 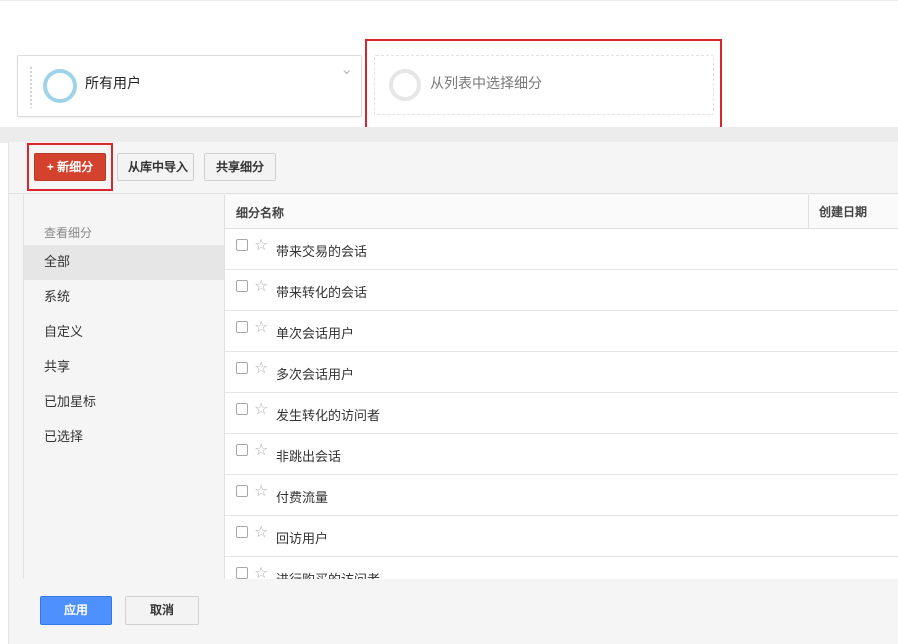 What do you see at coordinates (561, 212) in the screenshot?
I see `table-header: 细分名称 创建日期` at bounding box center [561, 212].